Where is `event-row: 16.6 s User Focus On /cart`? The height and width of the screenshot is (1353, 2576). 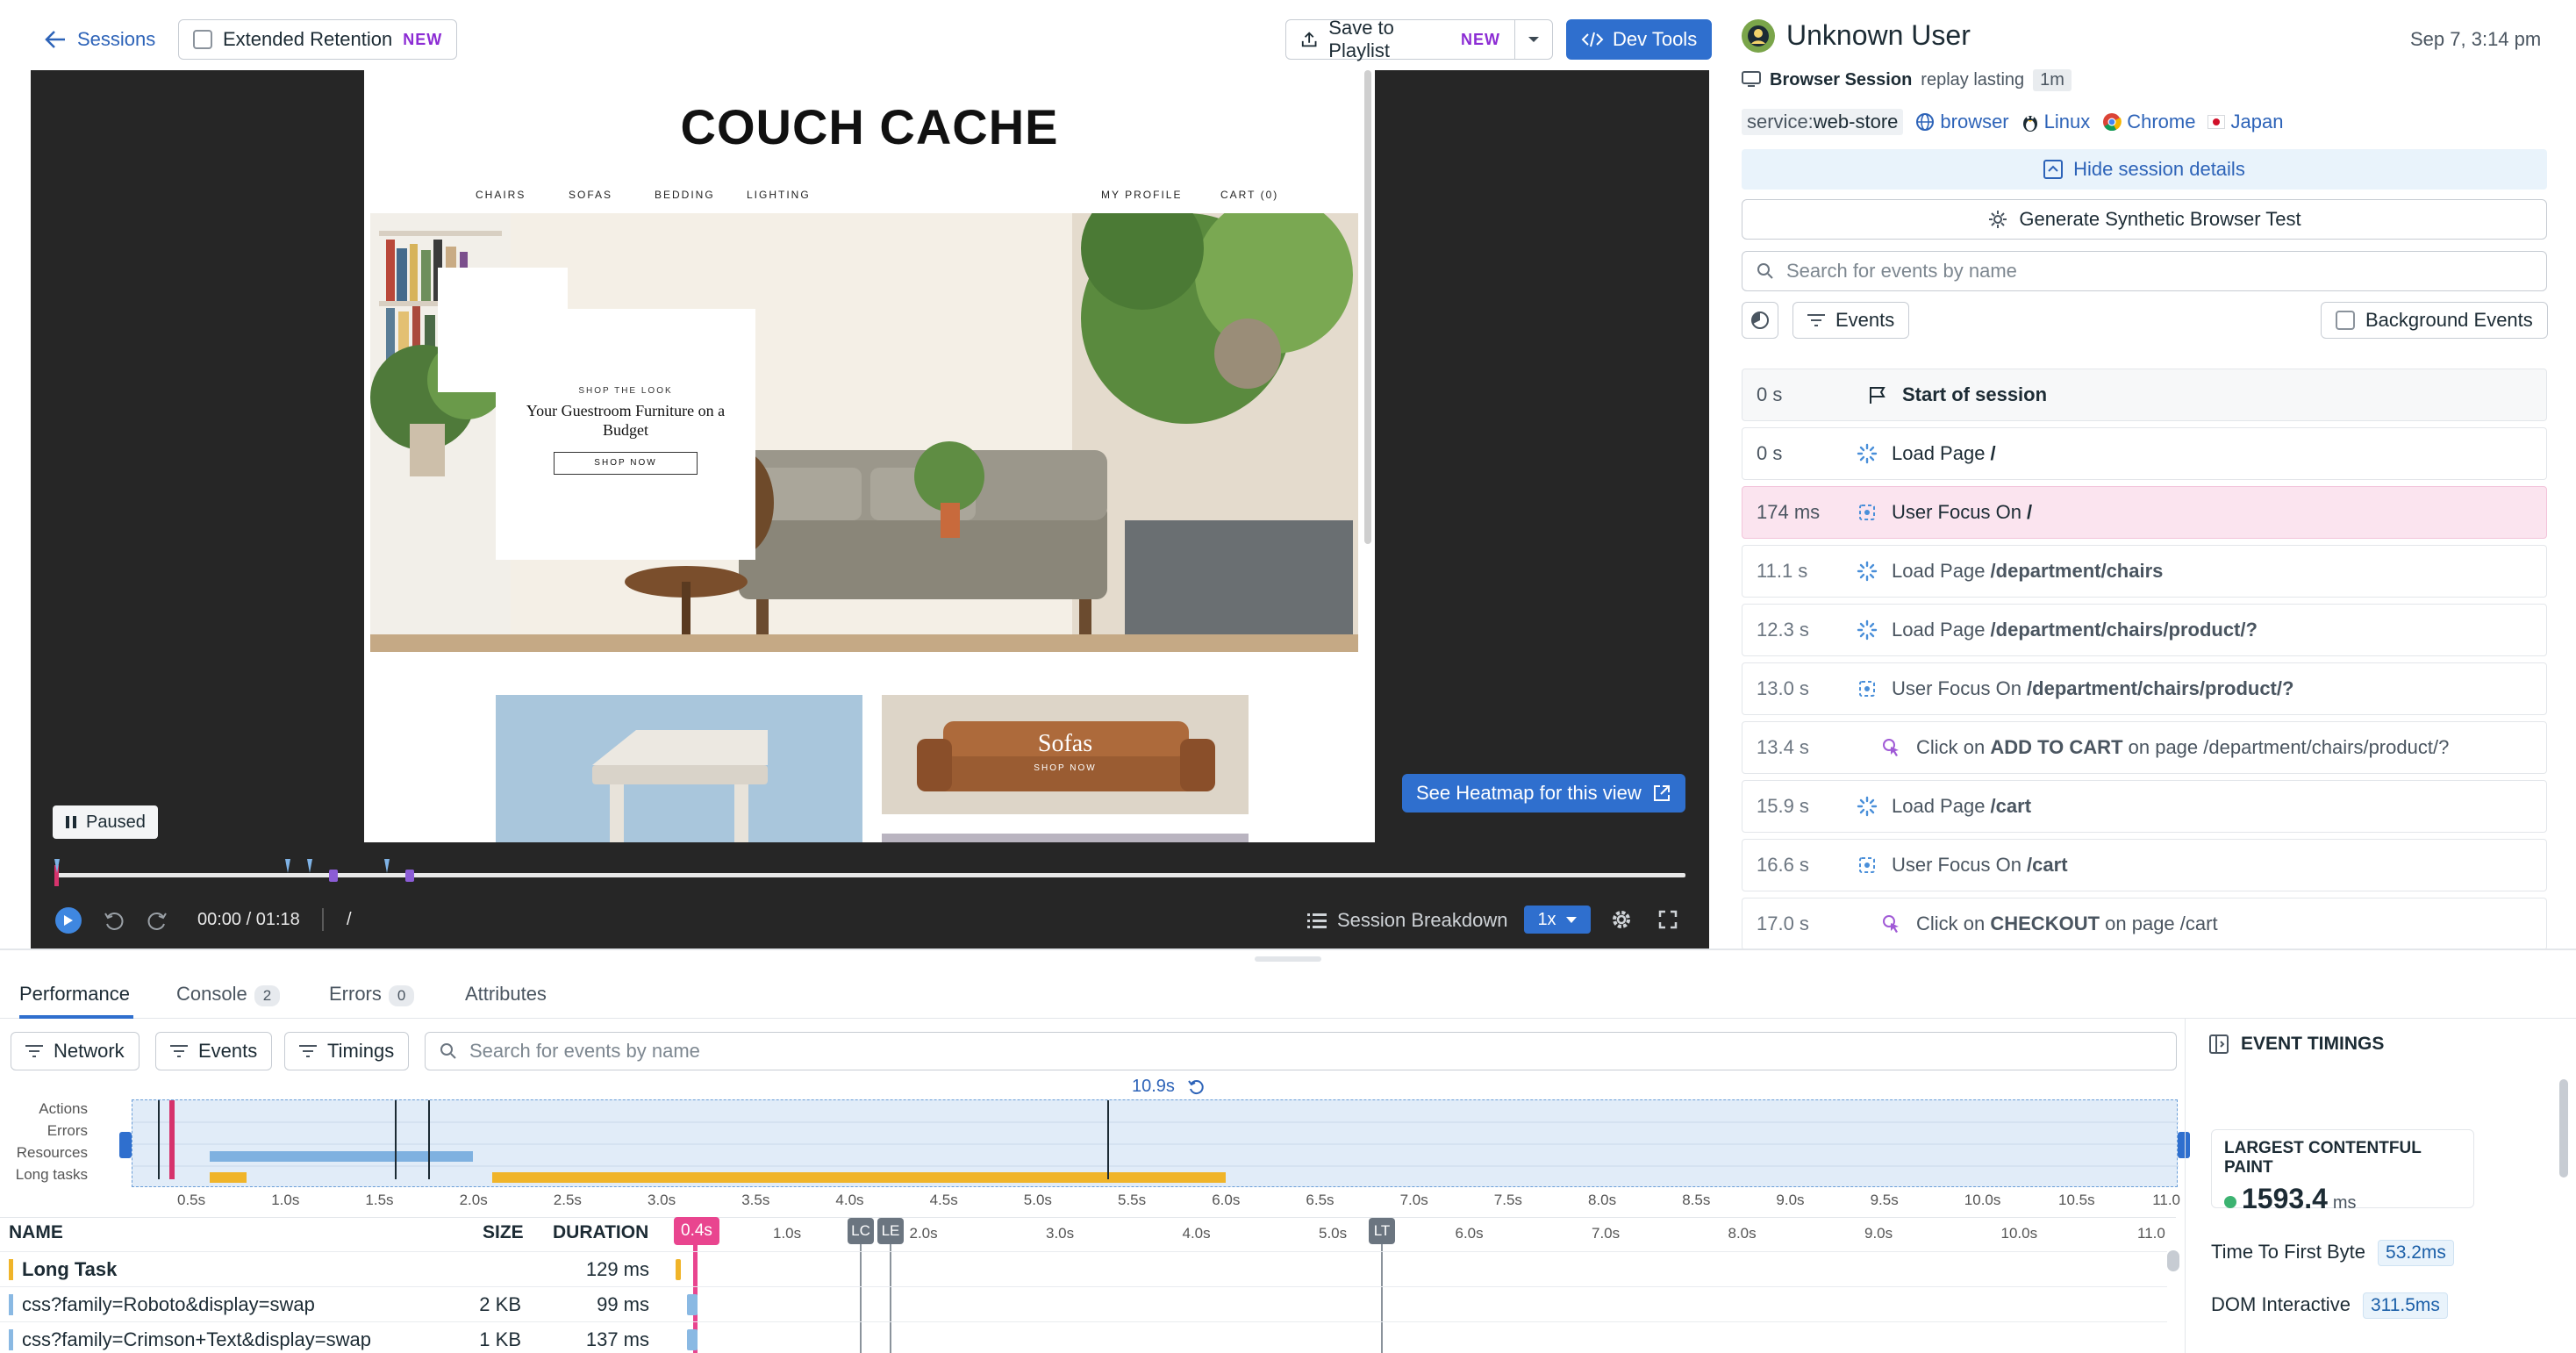
event-row: 16.6 s User Focus On /cart is located at coordinates (2144, 865).